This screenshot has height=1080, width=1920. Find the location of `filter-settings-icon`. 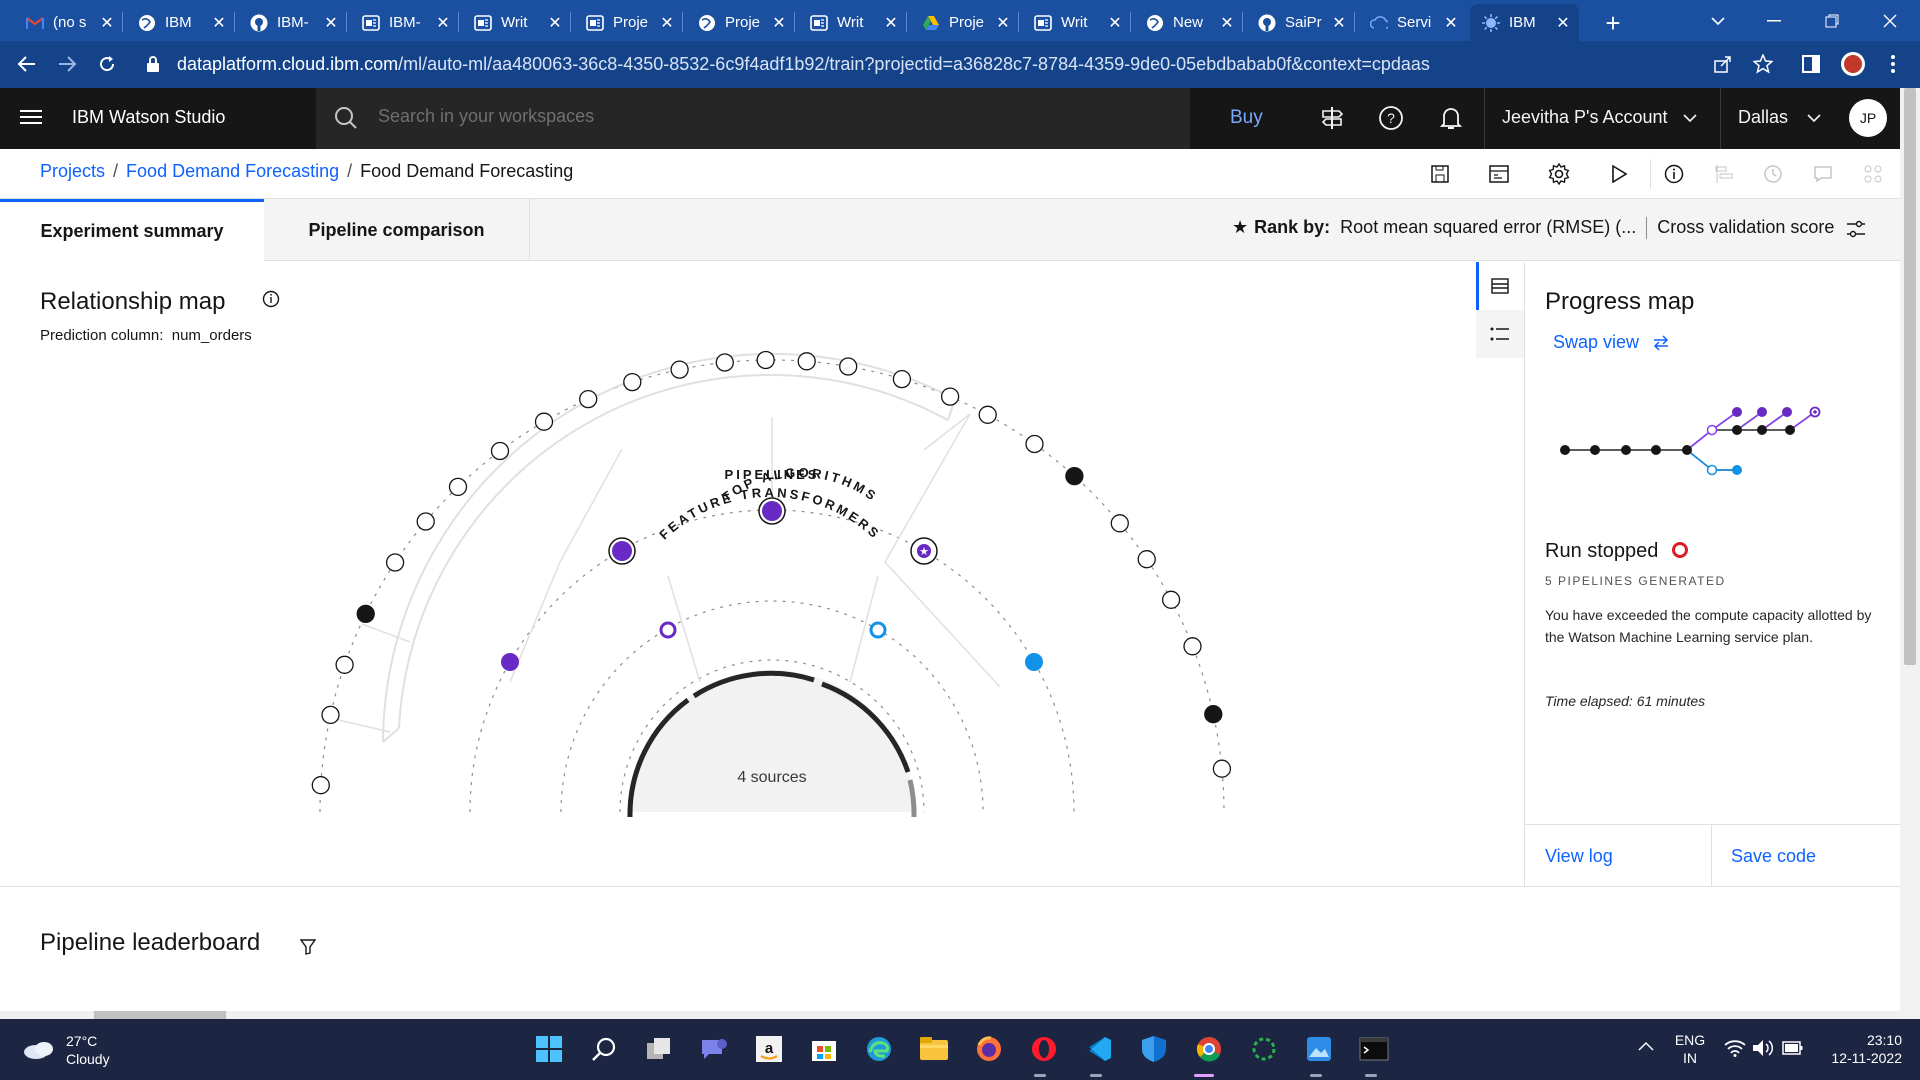

filter-settings-icon is located at coordinates (1856, 229).